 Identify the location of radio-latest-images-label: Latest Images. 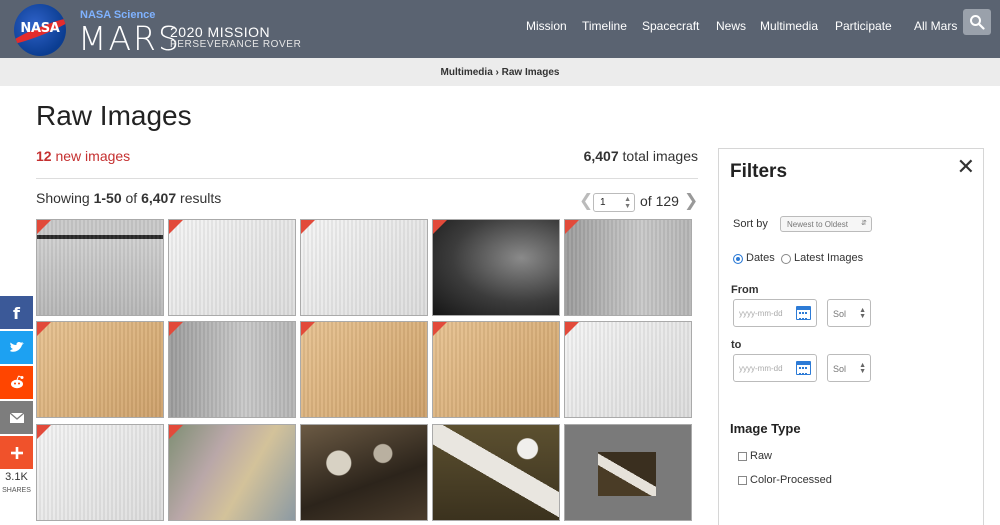
(828, 258).